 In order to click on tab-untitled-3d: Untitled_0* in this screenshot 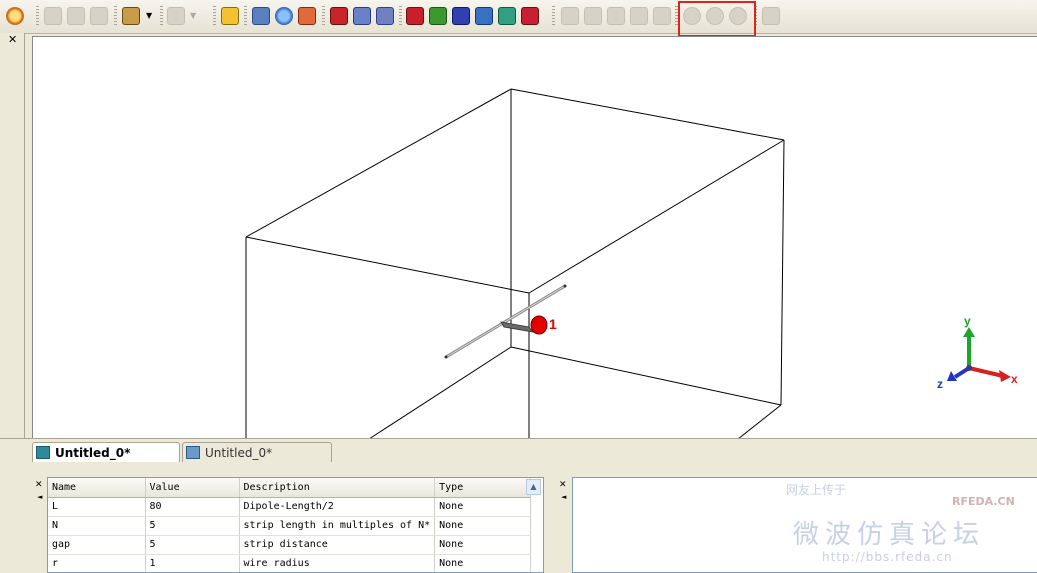, I will do `click(106, 452)`.